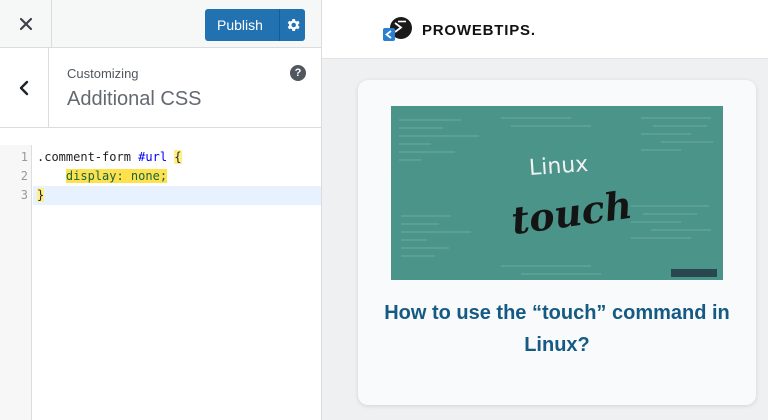 Image resolution: width=768 pixels, height=420 pixels. What do you see at coordinates (103, 73) in the screenshot?
I see `breadcrumb: Customizing` at bounding box center [103, 73].